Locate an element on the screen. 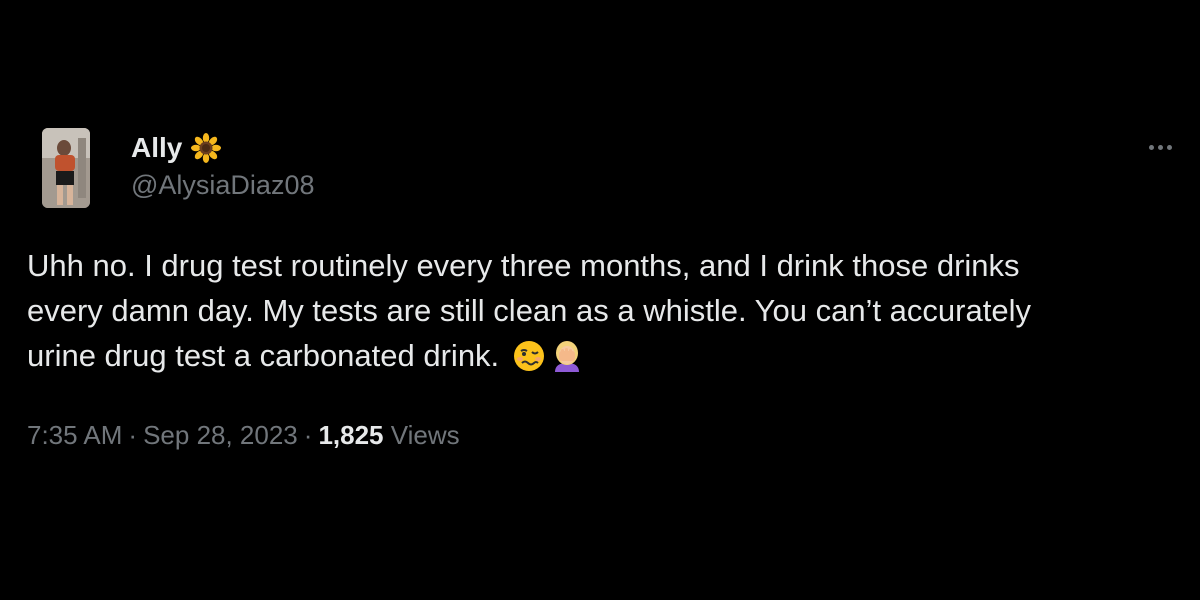 The height and width of the screenshot is (600, 1200). display-name: Ally is located at coordinates (156, 148).